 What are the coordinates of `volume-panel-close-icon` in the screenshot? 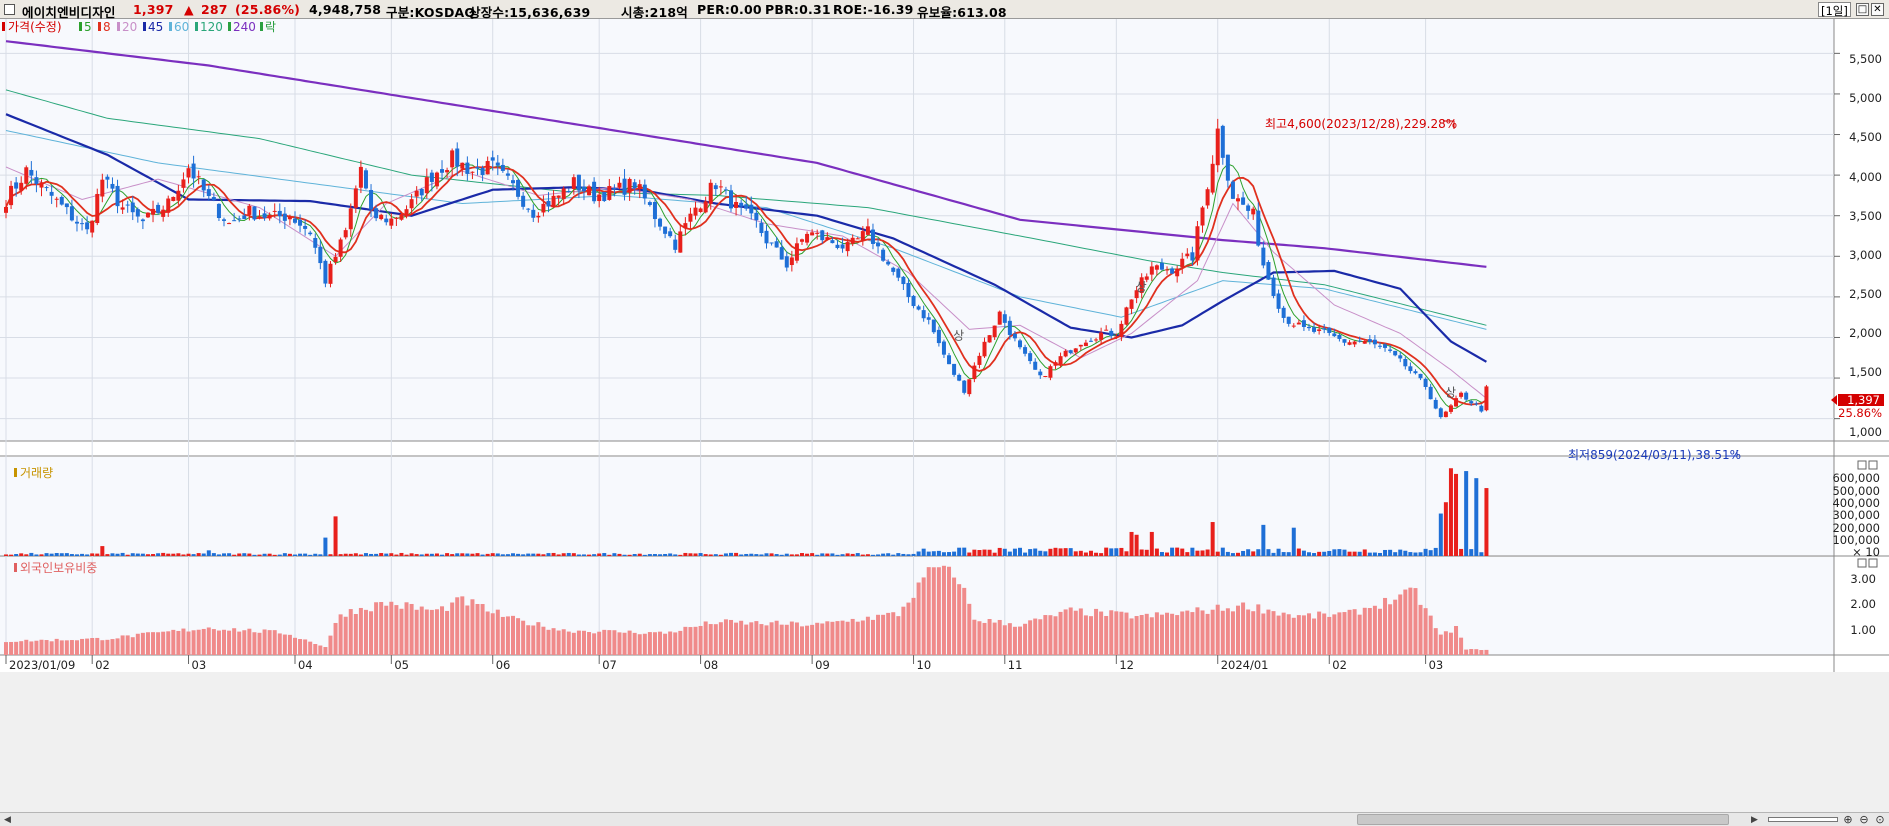 It's located at (1873, 465).